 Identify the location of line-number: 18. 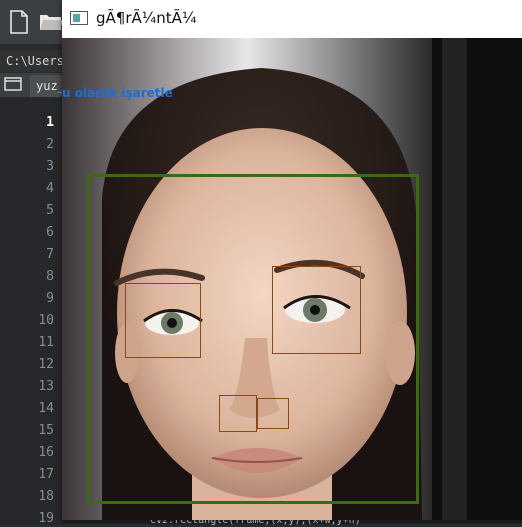
(46, 496).